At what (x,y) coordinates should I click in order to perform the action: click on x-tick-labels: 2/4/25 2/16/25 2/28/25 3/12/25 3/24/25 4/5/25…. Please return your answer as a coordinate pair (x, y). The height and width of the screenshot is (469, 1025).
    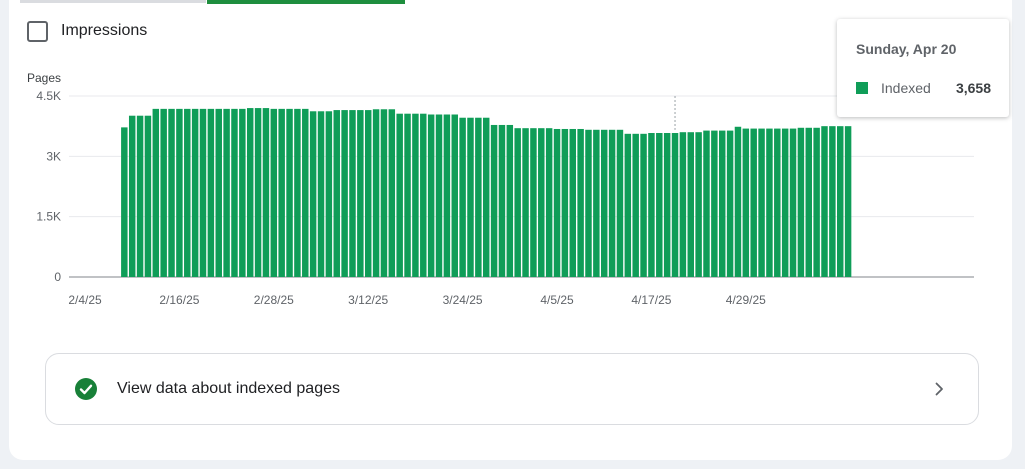
    Looking at the image, I should click on (417, 300).